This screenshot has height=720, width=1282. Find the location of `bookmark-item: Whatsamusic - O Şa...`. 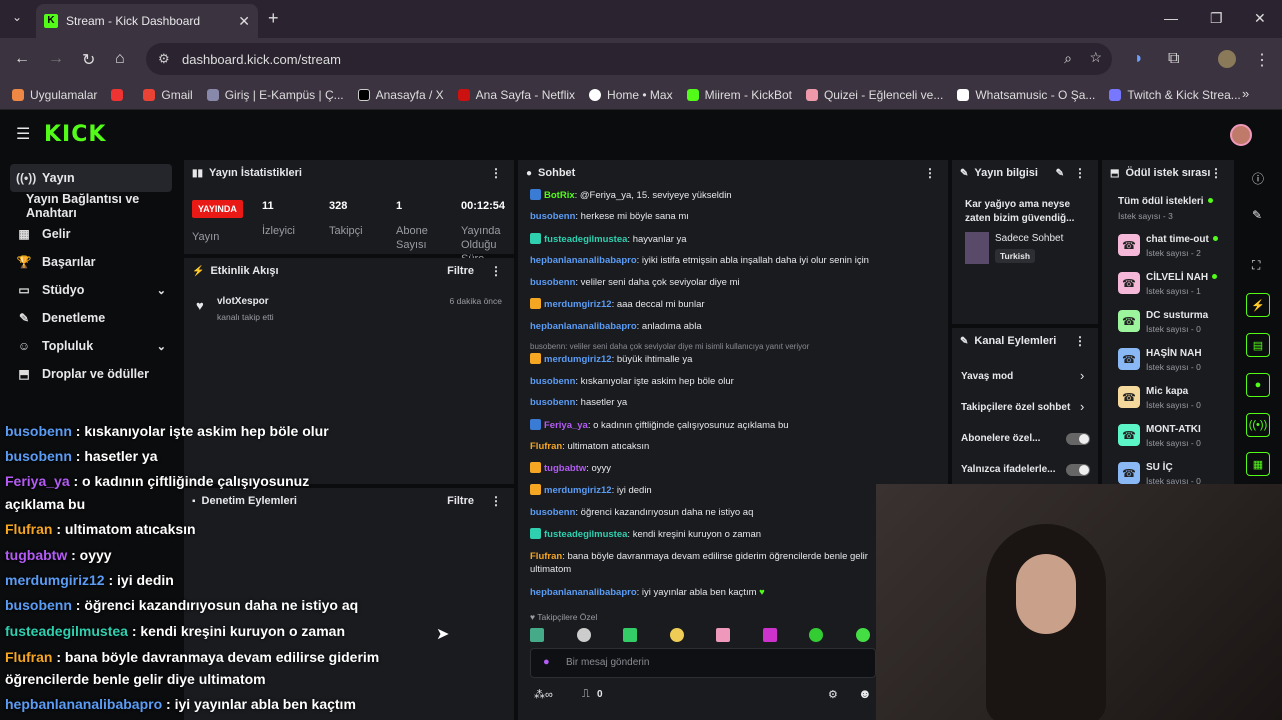

bookmark-item: Whatsamusic - O Şa... is located at coordinates (1026, 95).